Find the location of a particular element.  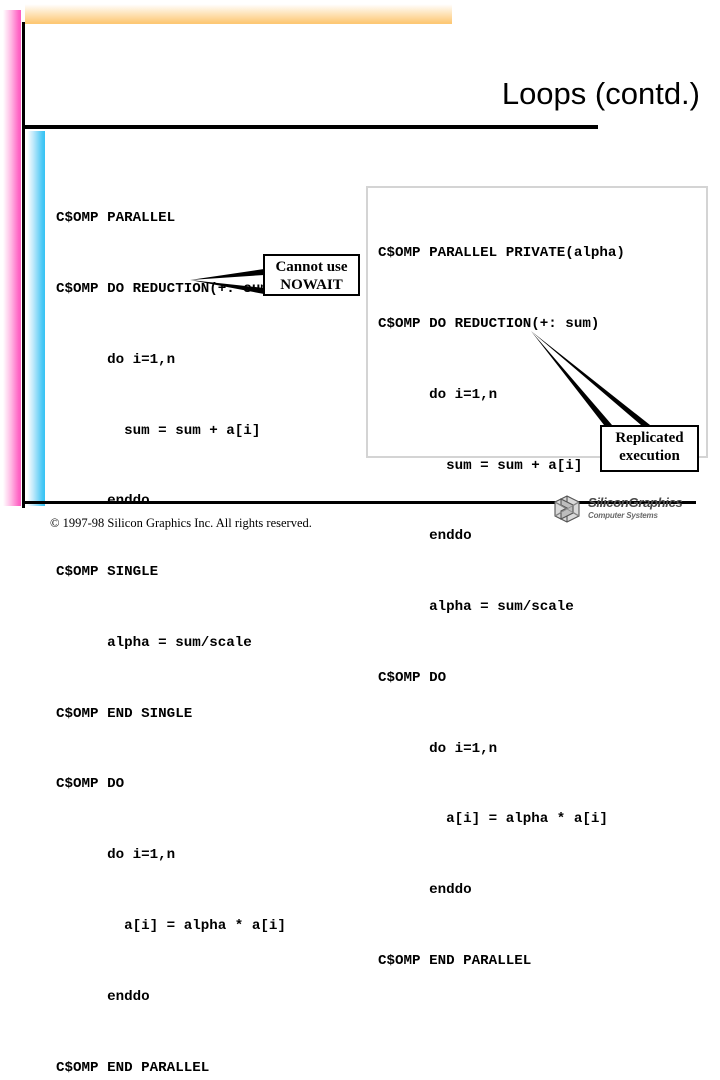

callout-line: Replicated is located at coordinates (649, 438).